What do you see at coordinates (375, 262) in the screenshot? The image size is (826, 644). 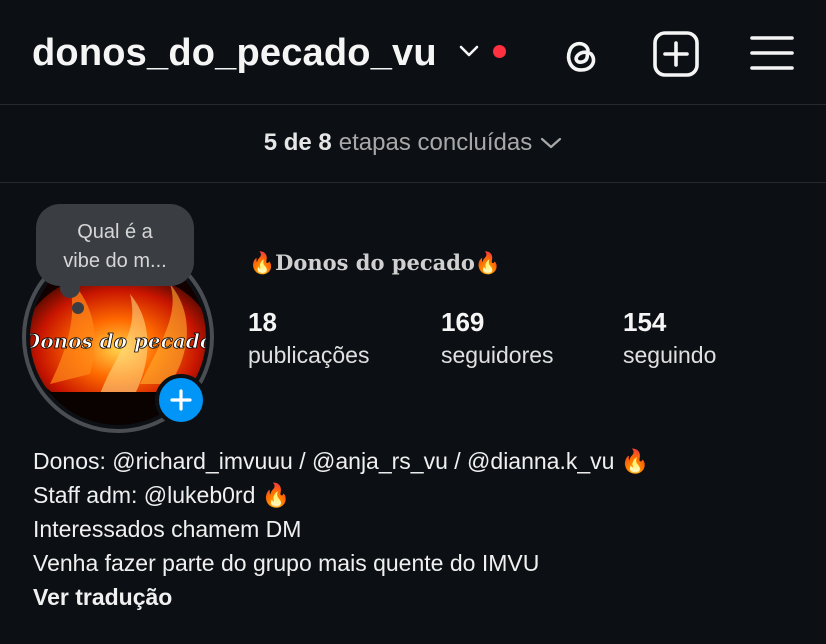 I see `profile-display-name: 🔥Donos do pecado🔥` at bounding box center [375, 262].